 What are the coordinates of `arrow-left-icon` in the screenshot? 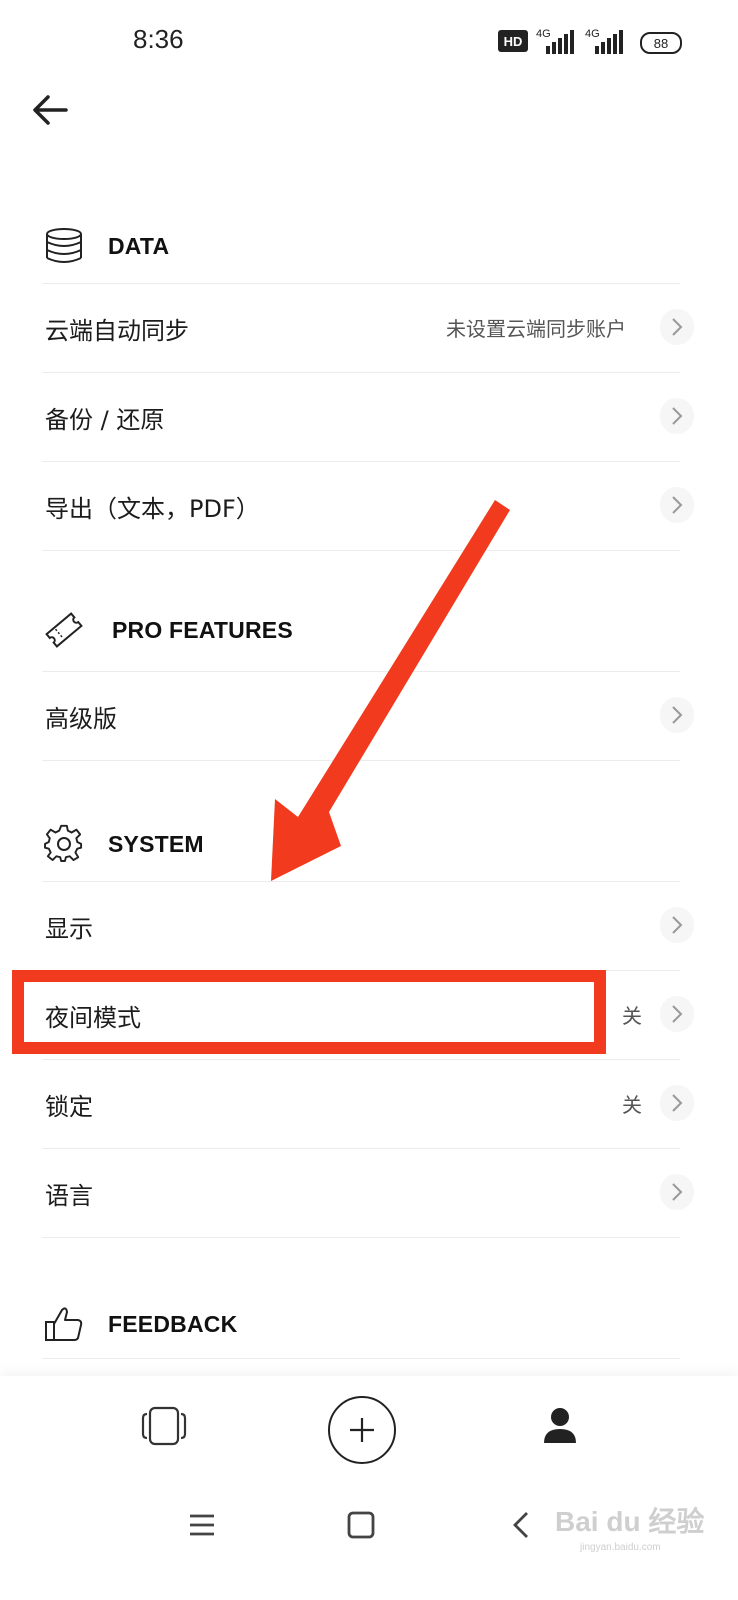 It's located at (50, 110).